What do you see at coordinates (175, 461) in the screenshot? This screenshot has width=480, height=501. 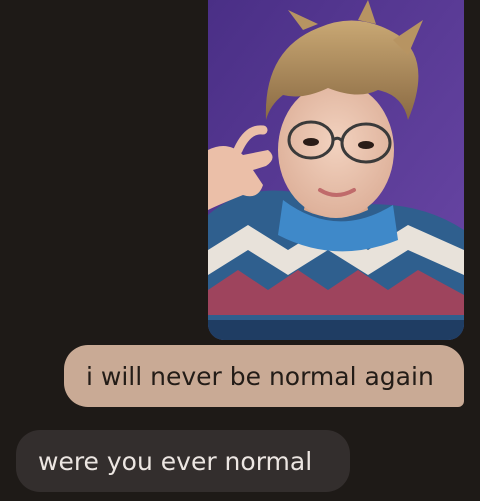 I see `message-text: were you ever normal` at bounding box center [175, 461].